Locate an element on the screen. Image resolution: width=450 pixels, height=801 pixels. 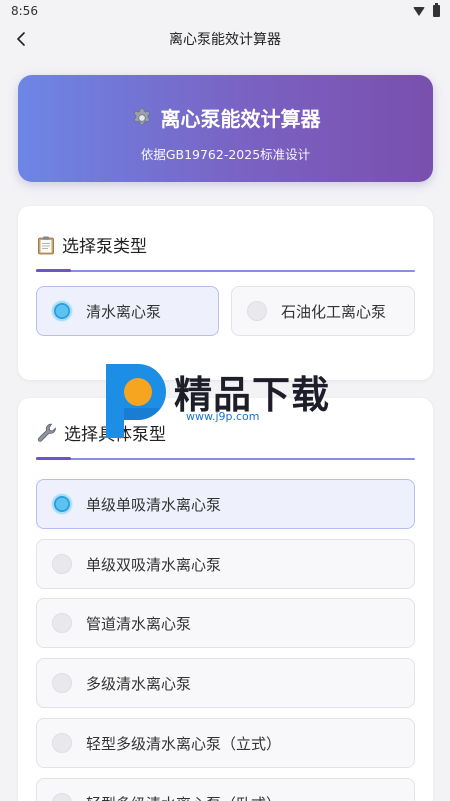
option-label: 轻型多级清水离心泵（立式） is located at coordinates (184, 743).